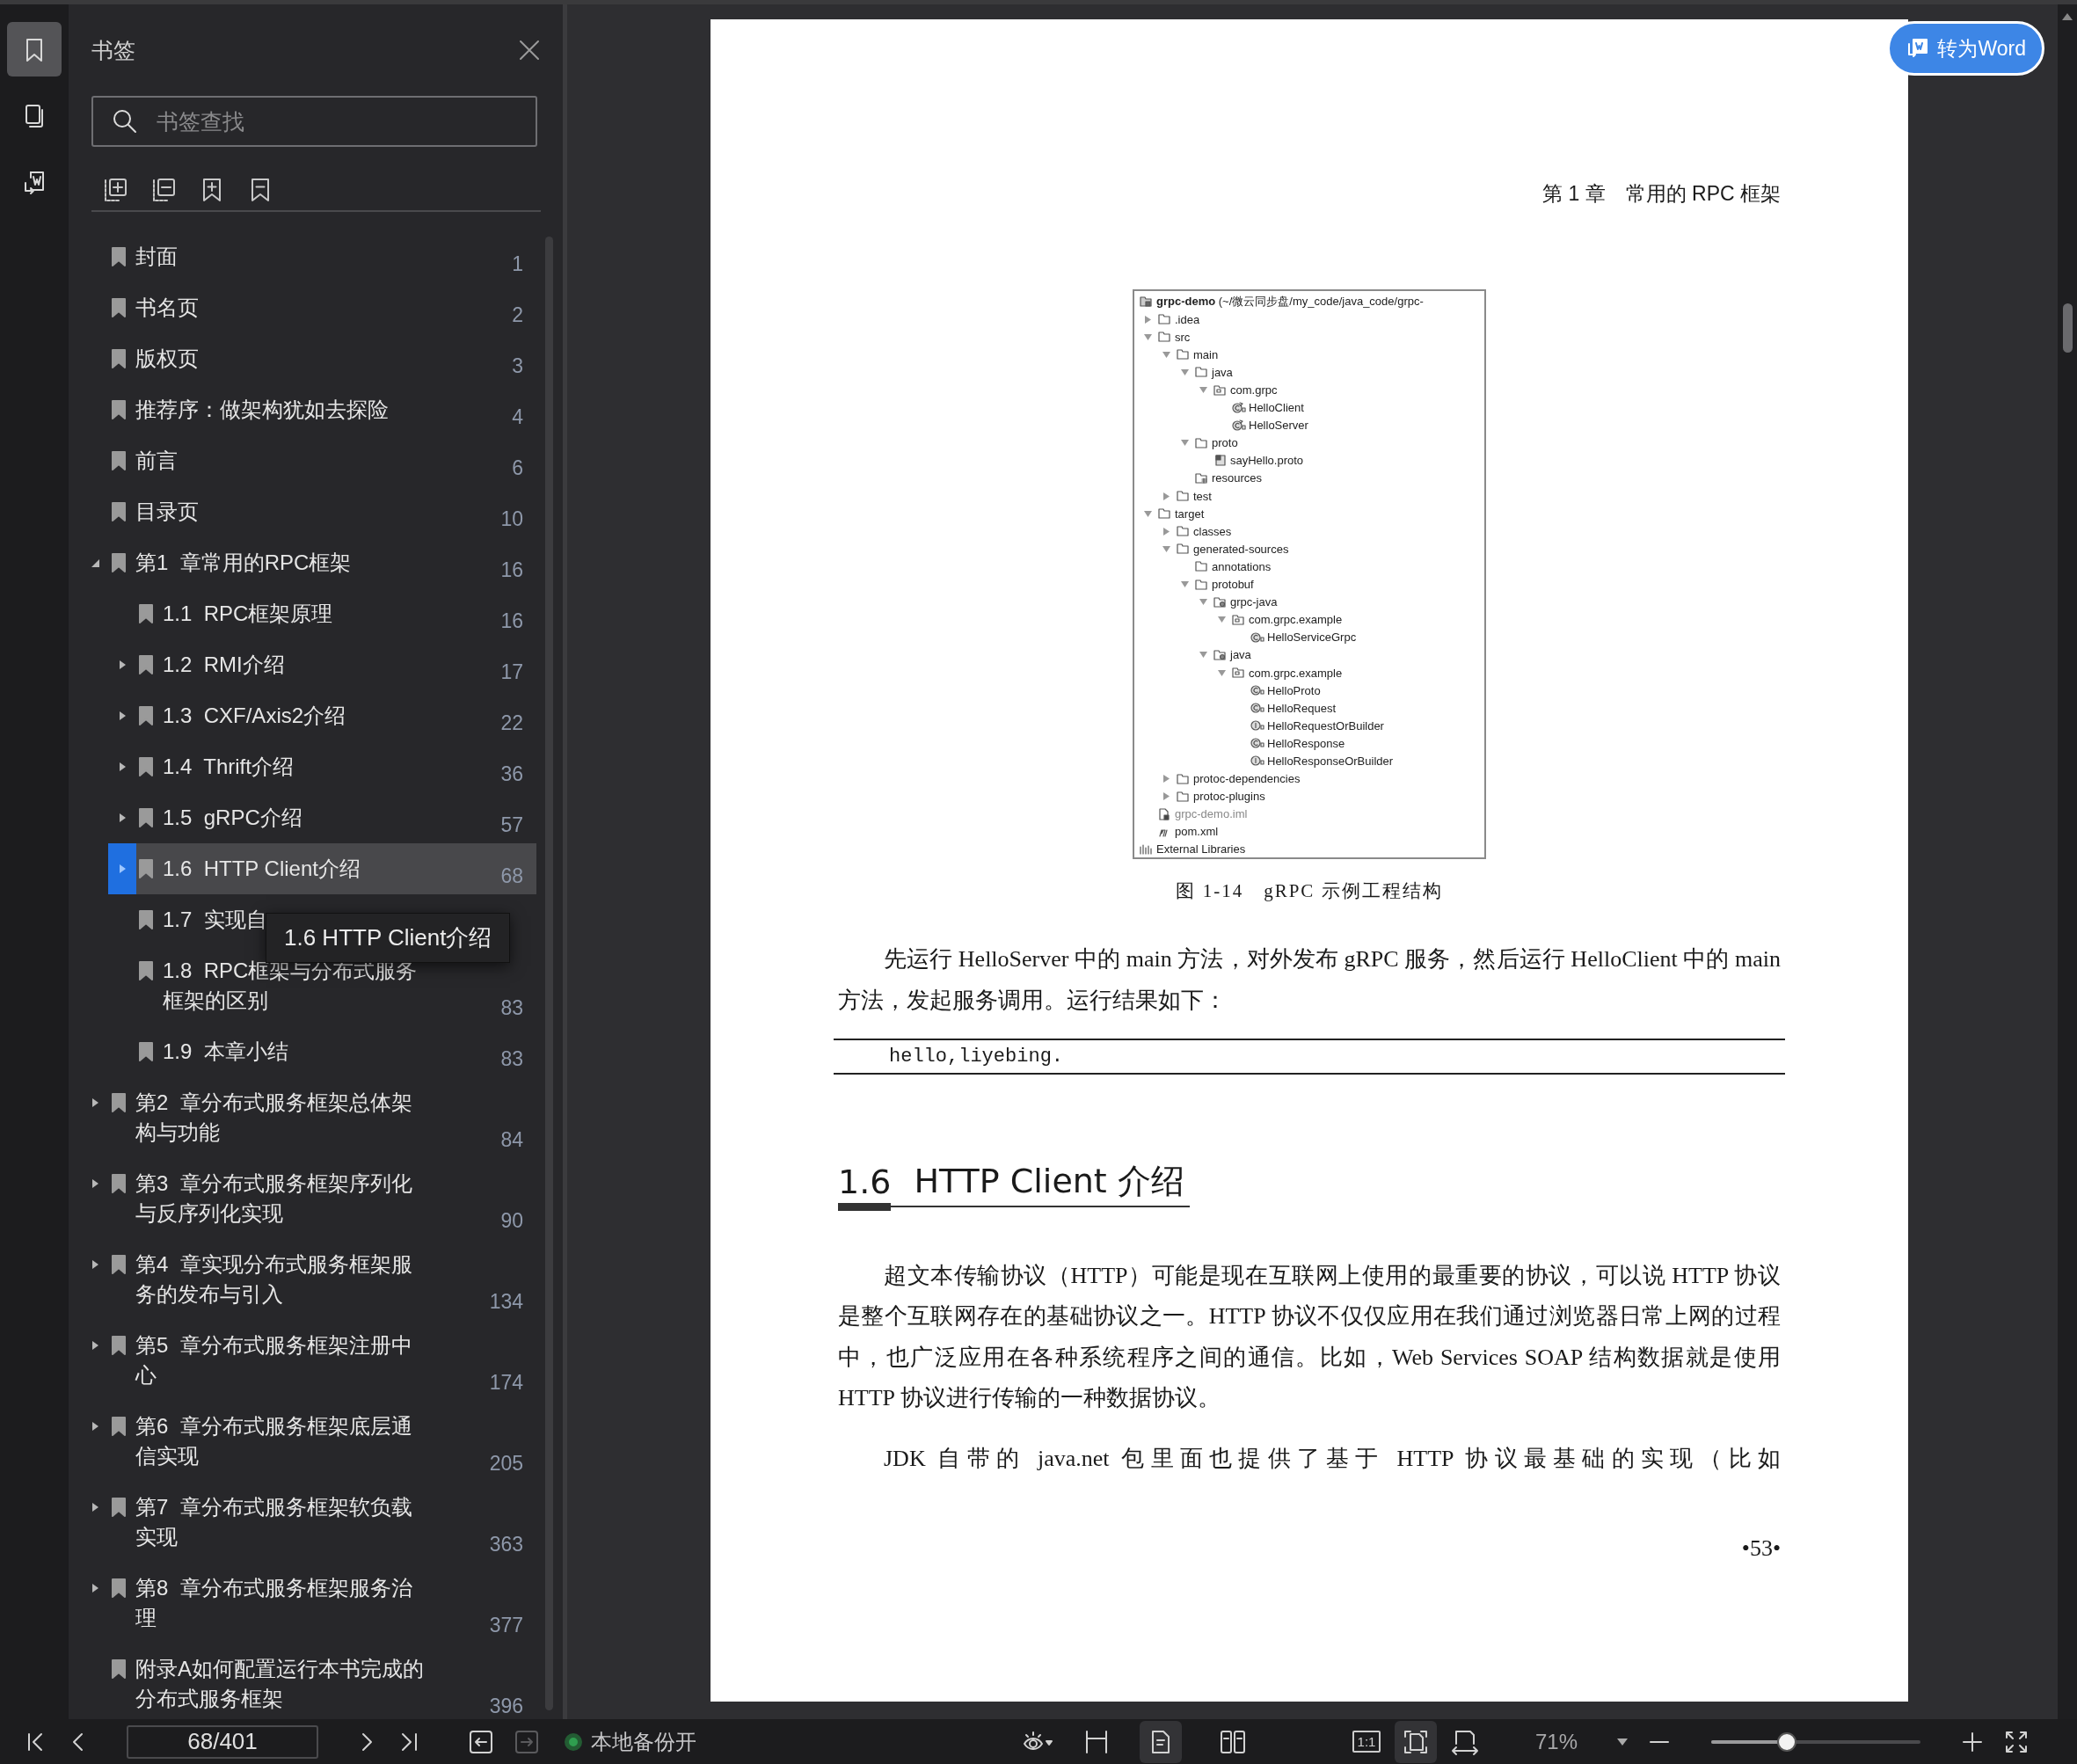  Describe the element at coordinates (1761, 1549) in the screenshot. I see `page-number: •53•` at that location.